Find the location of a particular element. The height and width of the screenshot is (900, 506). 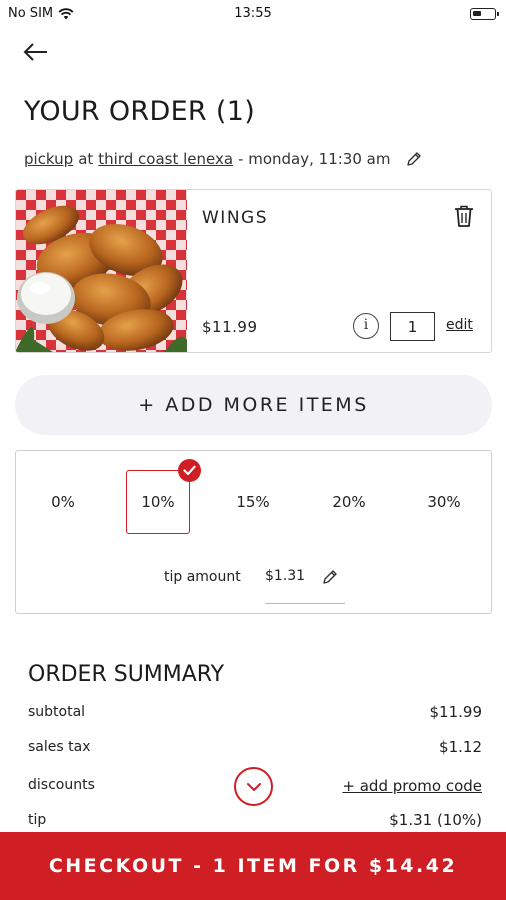

back-button is located at coordinates (37, 52).